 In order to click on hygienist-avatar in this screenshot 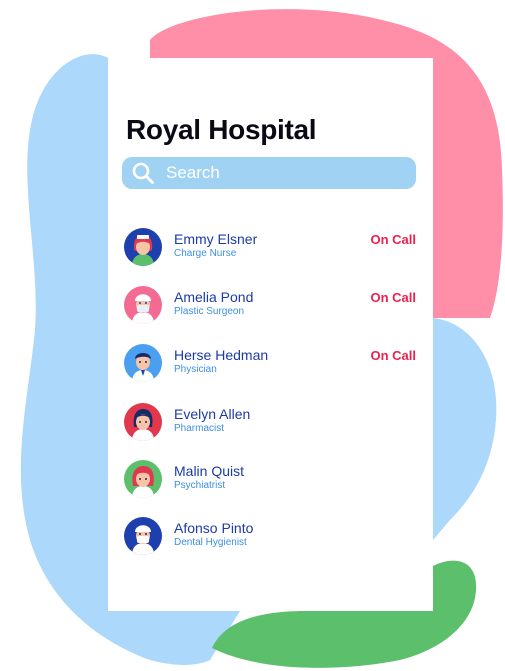, I will do `click(143, 536)`.